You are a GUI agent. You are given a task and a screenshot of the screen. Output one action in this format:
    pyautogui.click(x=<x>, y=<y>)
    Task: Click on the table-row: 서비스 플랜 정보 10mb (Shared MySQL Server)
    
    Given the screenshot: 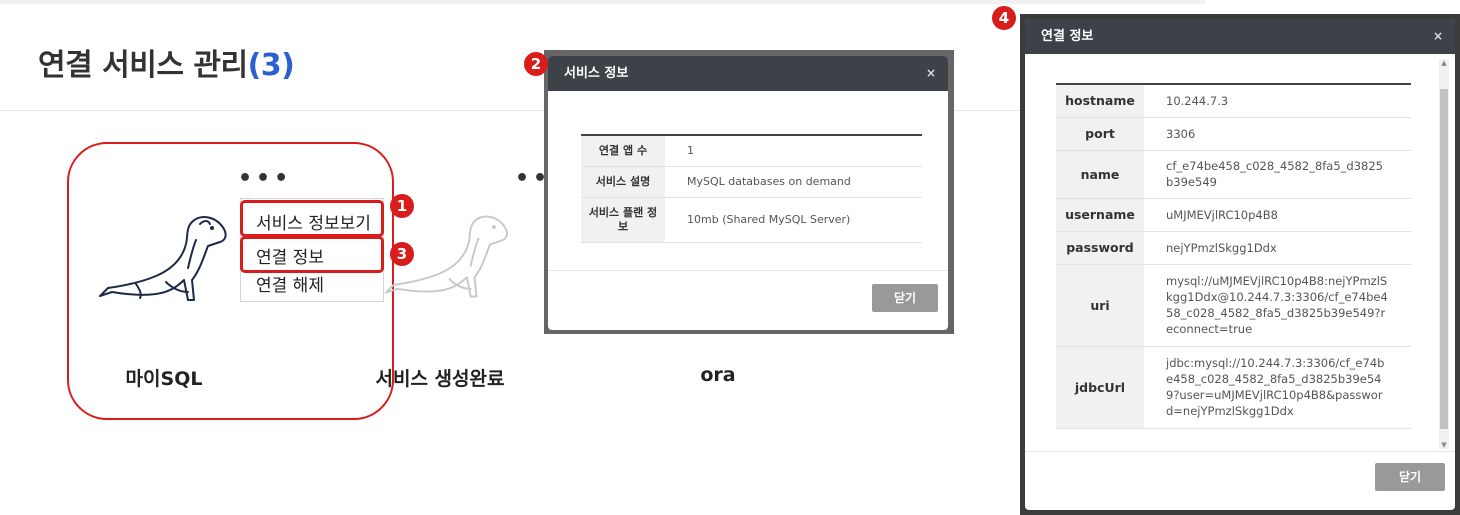 What is the action you would take?
    pyautogui.click(x=751, y=220)
    